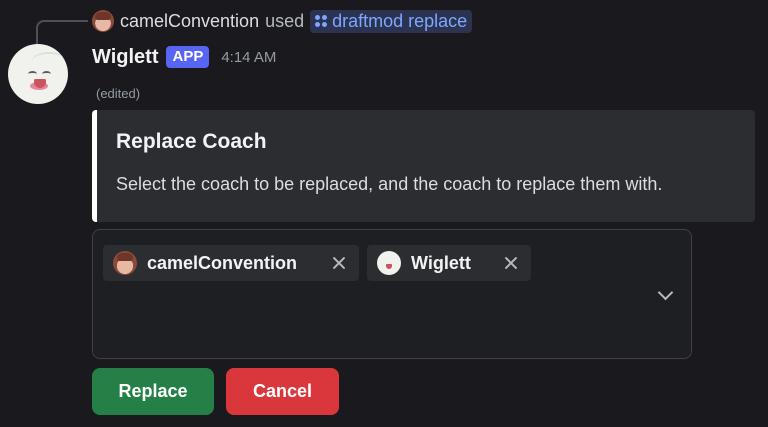  What do you see at coordinates (389, 263) in the screenshot?
I see `wiglett-avatar-icon` at bounding box center [389, 263].